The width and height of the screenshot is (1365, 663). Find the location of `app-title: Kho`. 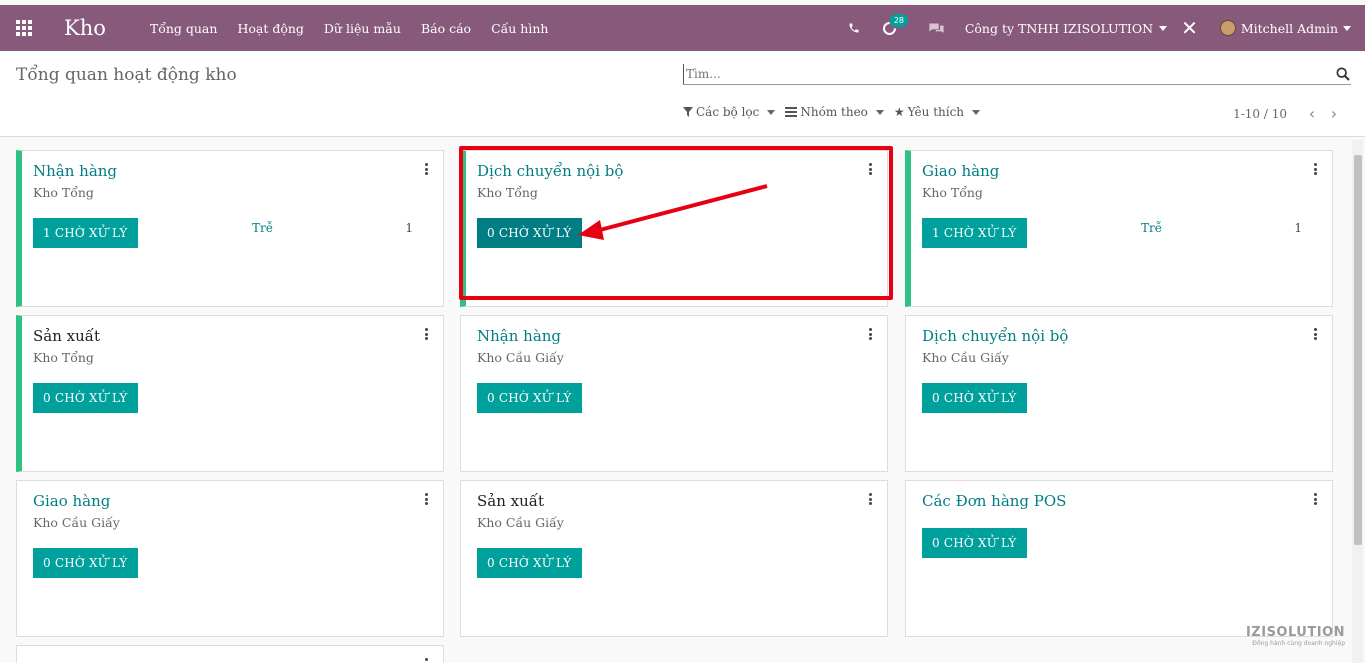

app-title: Kho is located at coordinates (85, 28).